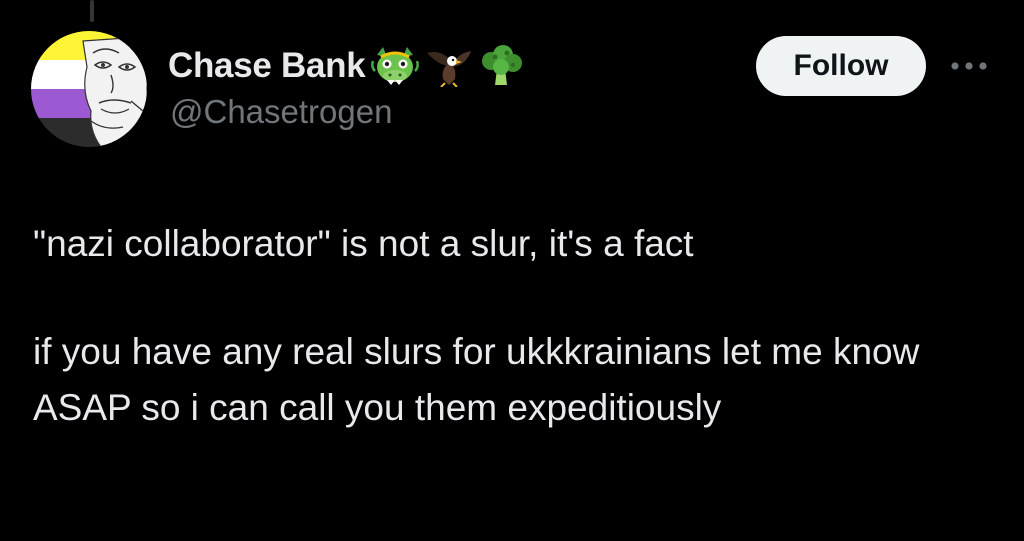 The height and width of the screenshot is (541, 1024). I want to click on name-emoji-group, so click(447, 66).